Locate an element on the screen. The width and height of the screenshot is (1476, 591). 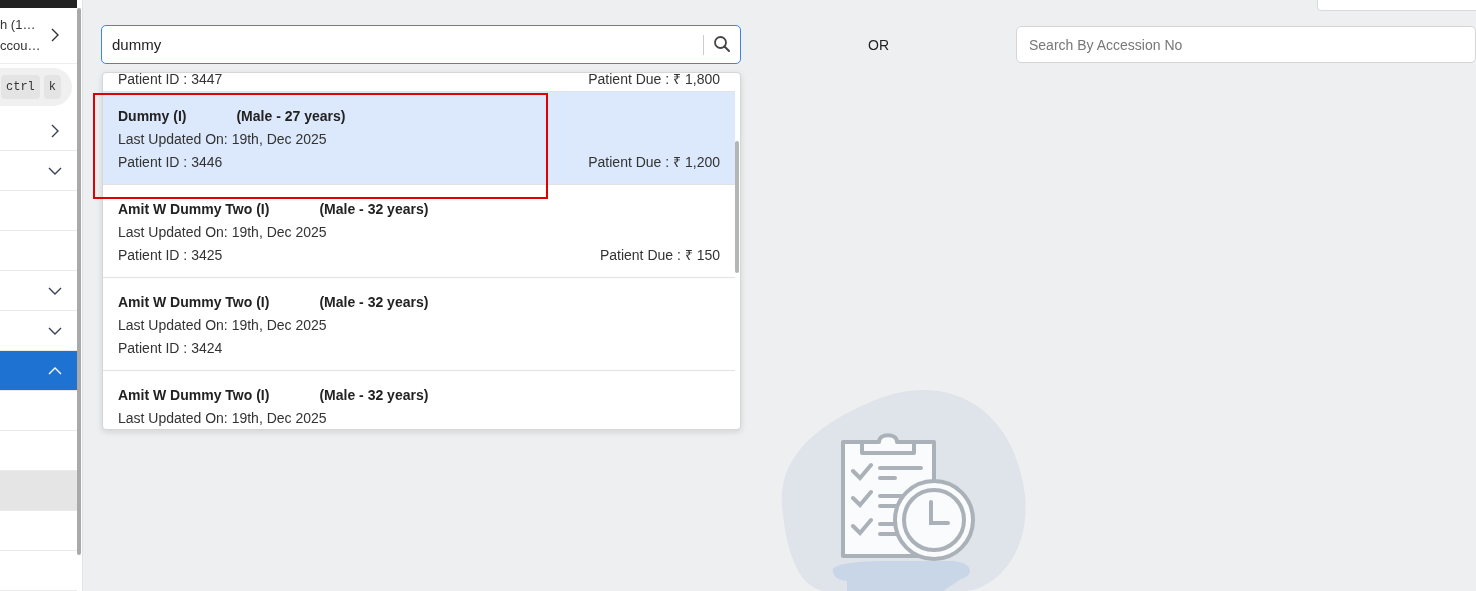
result-item: Amit W Dummy Two (I) (Male - 32 years) Last Updated On: 19th, Dec 2025 is located at coordinates (419, 400).